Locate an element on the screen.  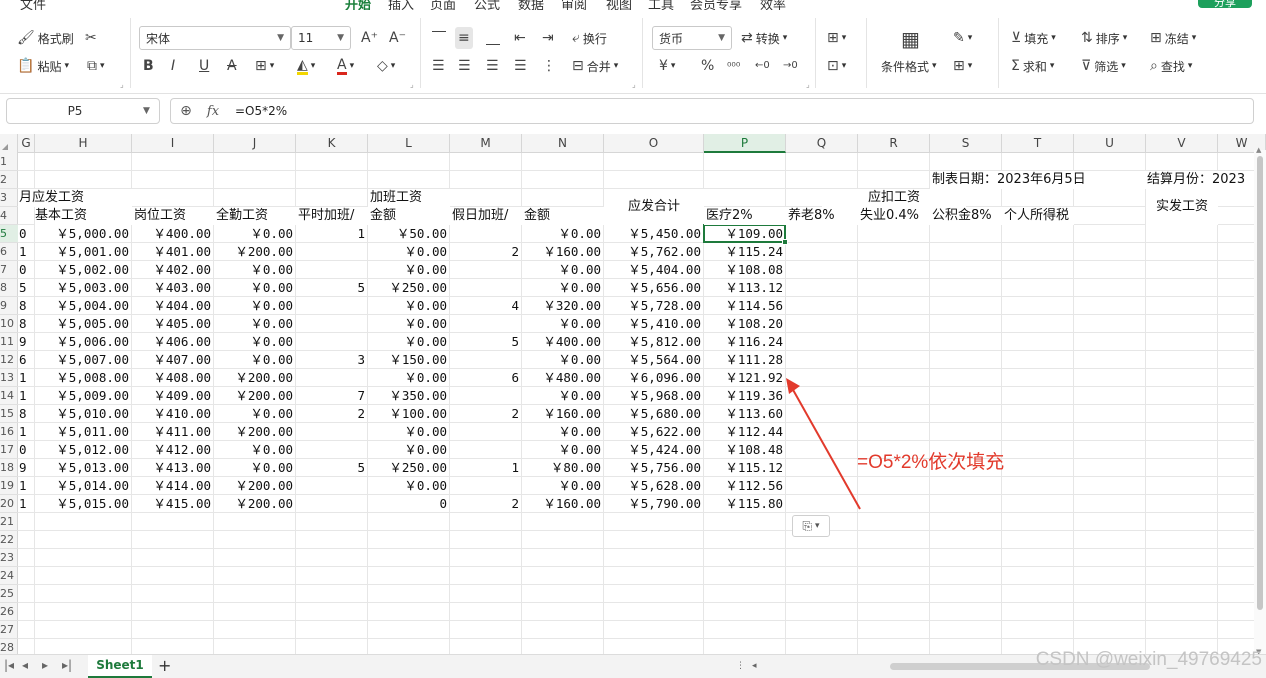
font-color-button: A ▾ is located at coordinates (345, 66).